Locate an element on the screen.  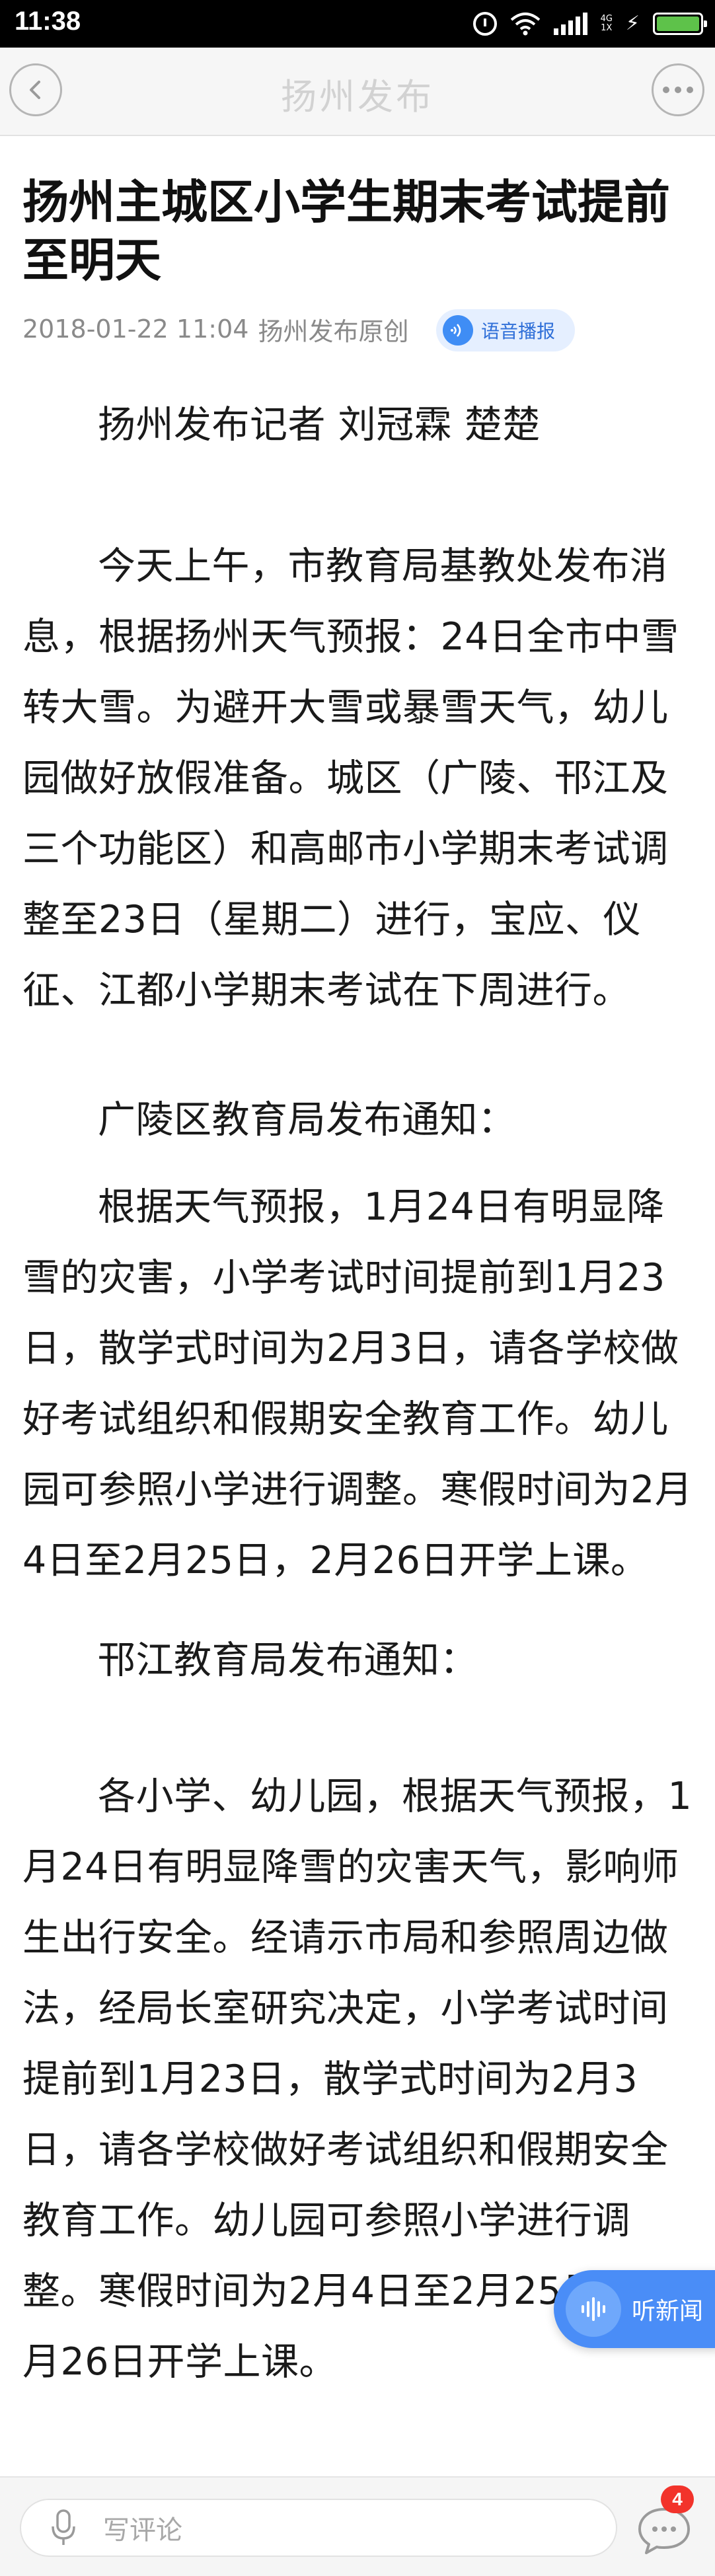
speaker-icon is located at coordinates (458, 330).